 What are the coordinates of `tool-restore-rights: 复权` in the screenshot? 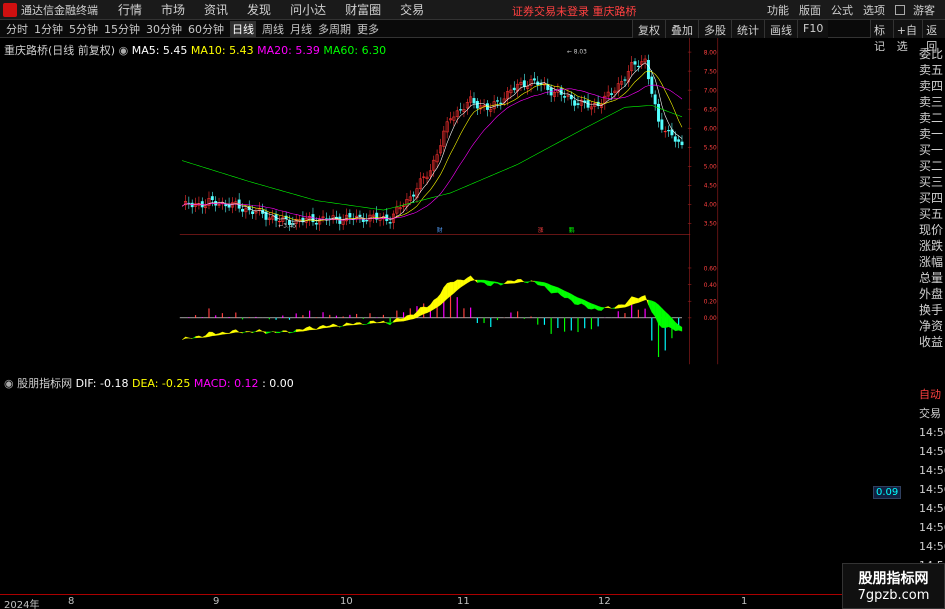 It's located at (648, 29).